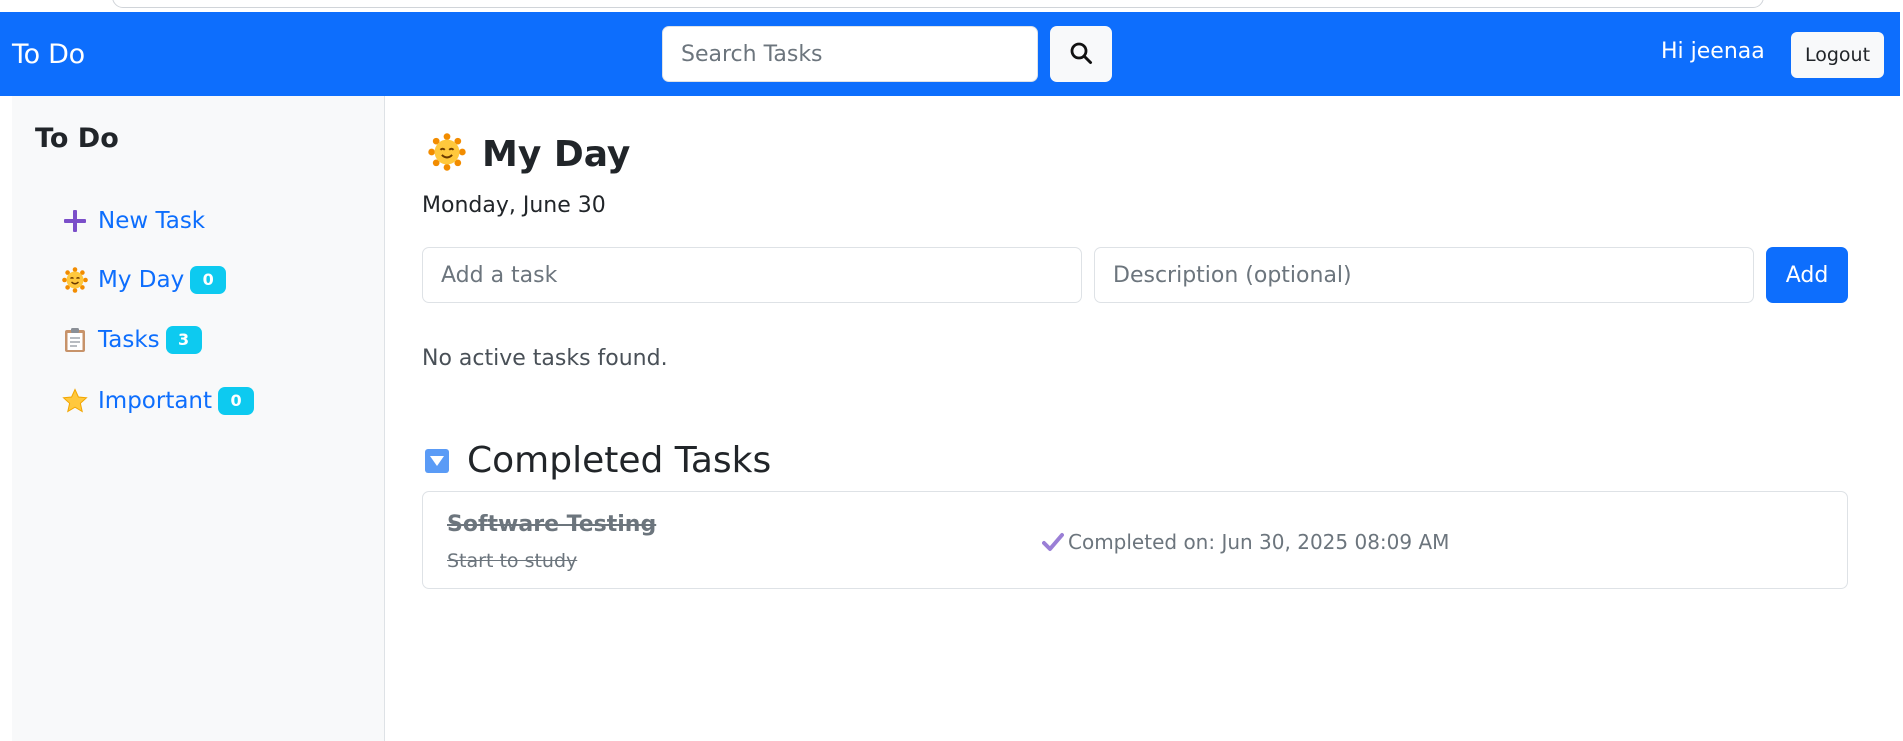 The image size is (1903, 741). I want to click on triangle-down-icon, so click(437, 460).